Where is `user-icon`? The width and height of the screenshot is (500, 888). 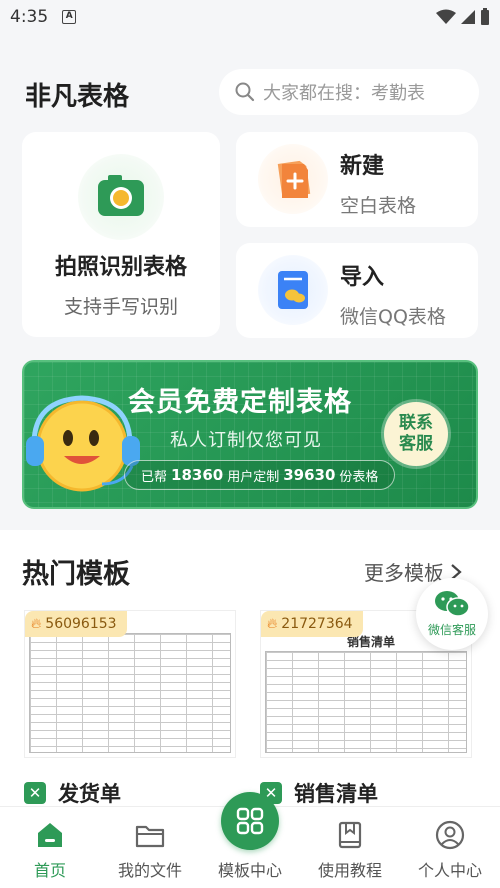
user-icon is located at coordinates (450, 835).